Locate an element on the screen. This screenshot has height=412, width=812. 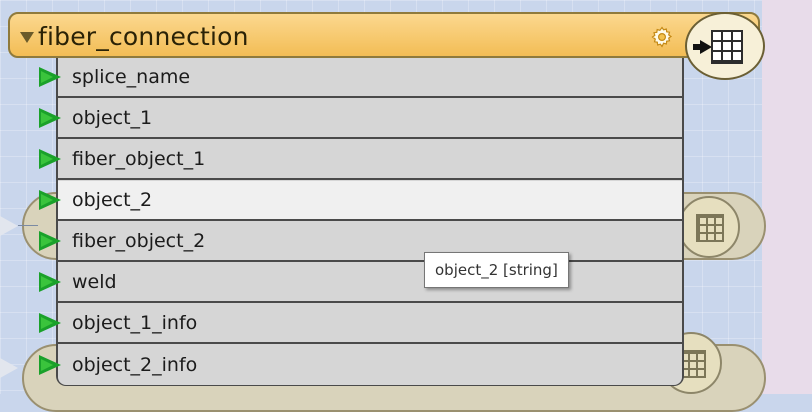
title-wrap: fiber_connection is located at coordinates (134, 36).